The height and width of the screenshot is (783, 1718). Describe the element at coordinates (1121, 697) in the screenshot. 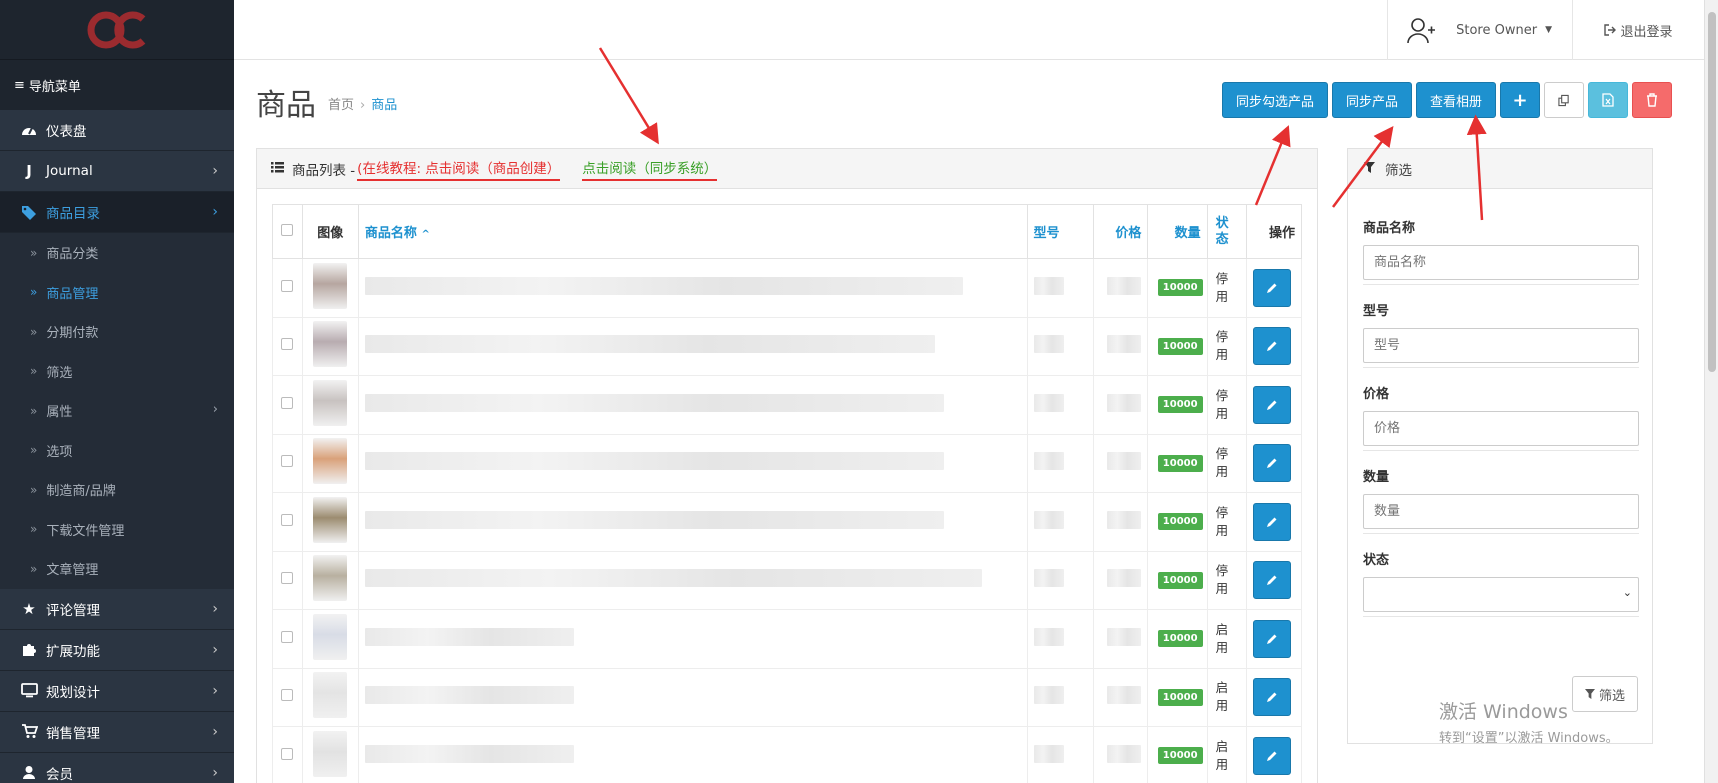

I see `product-price-cell` at that location.